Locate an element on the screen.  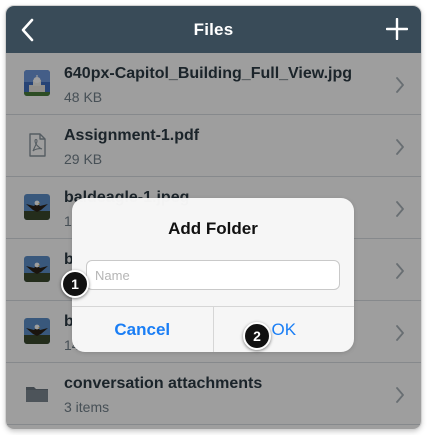
ok-button: OK is located at coordinates (284, 329).